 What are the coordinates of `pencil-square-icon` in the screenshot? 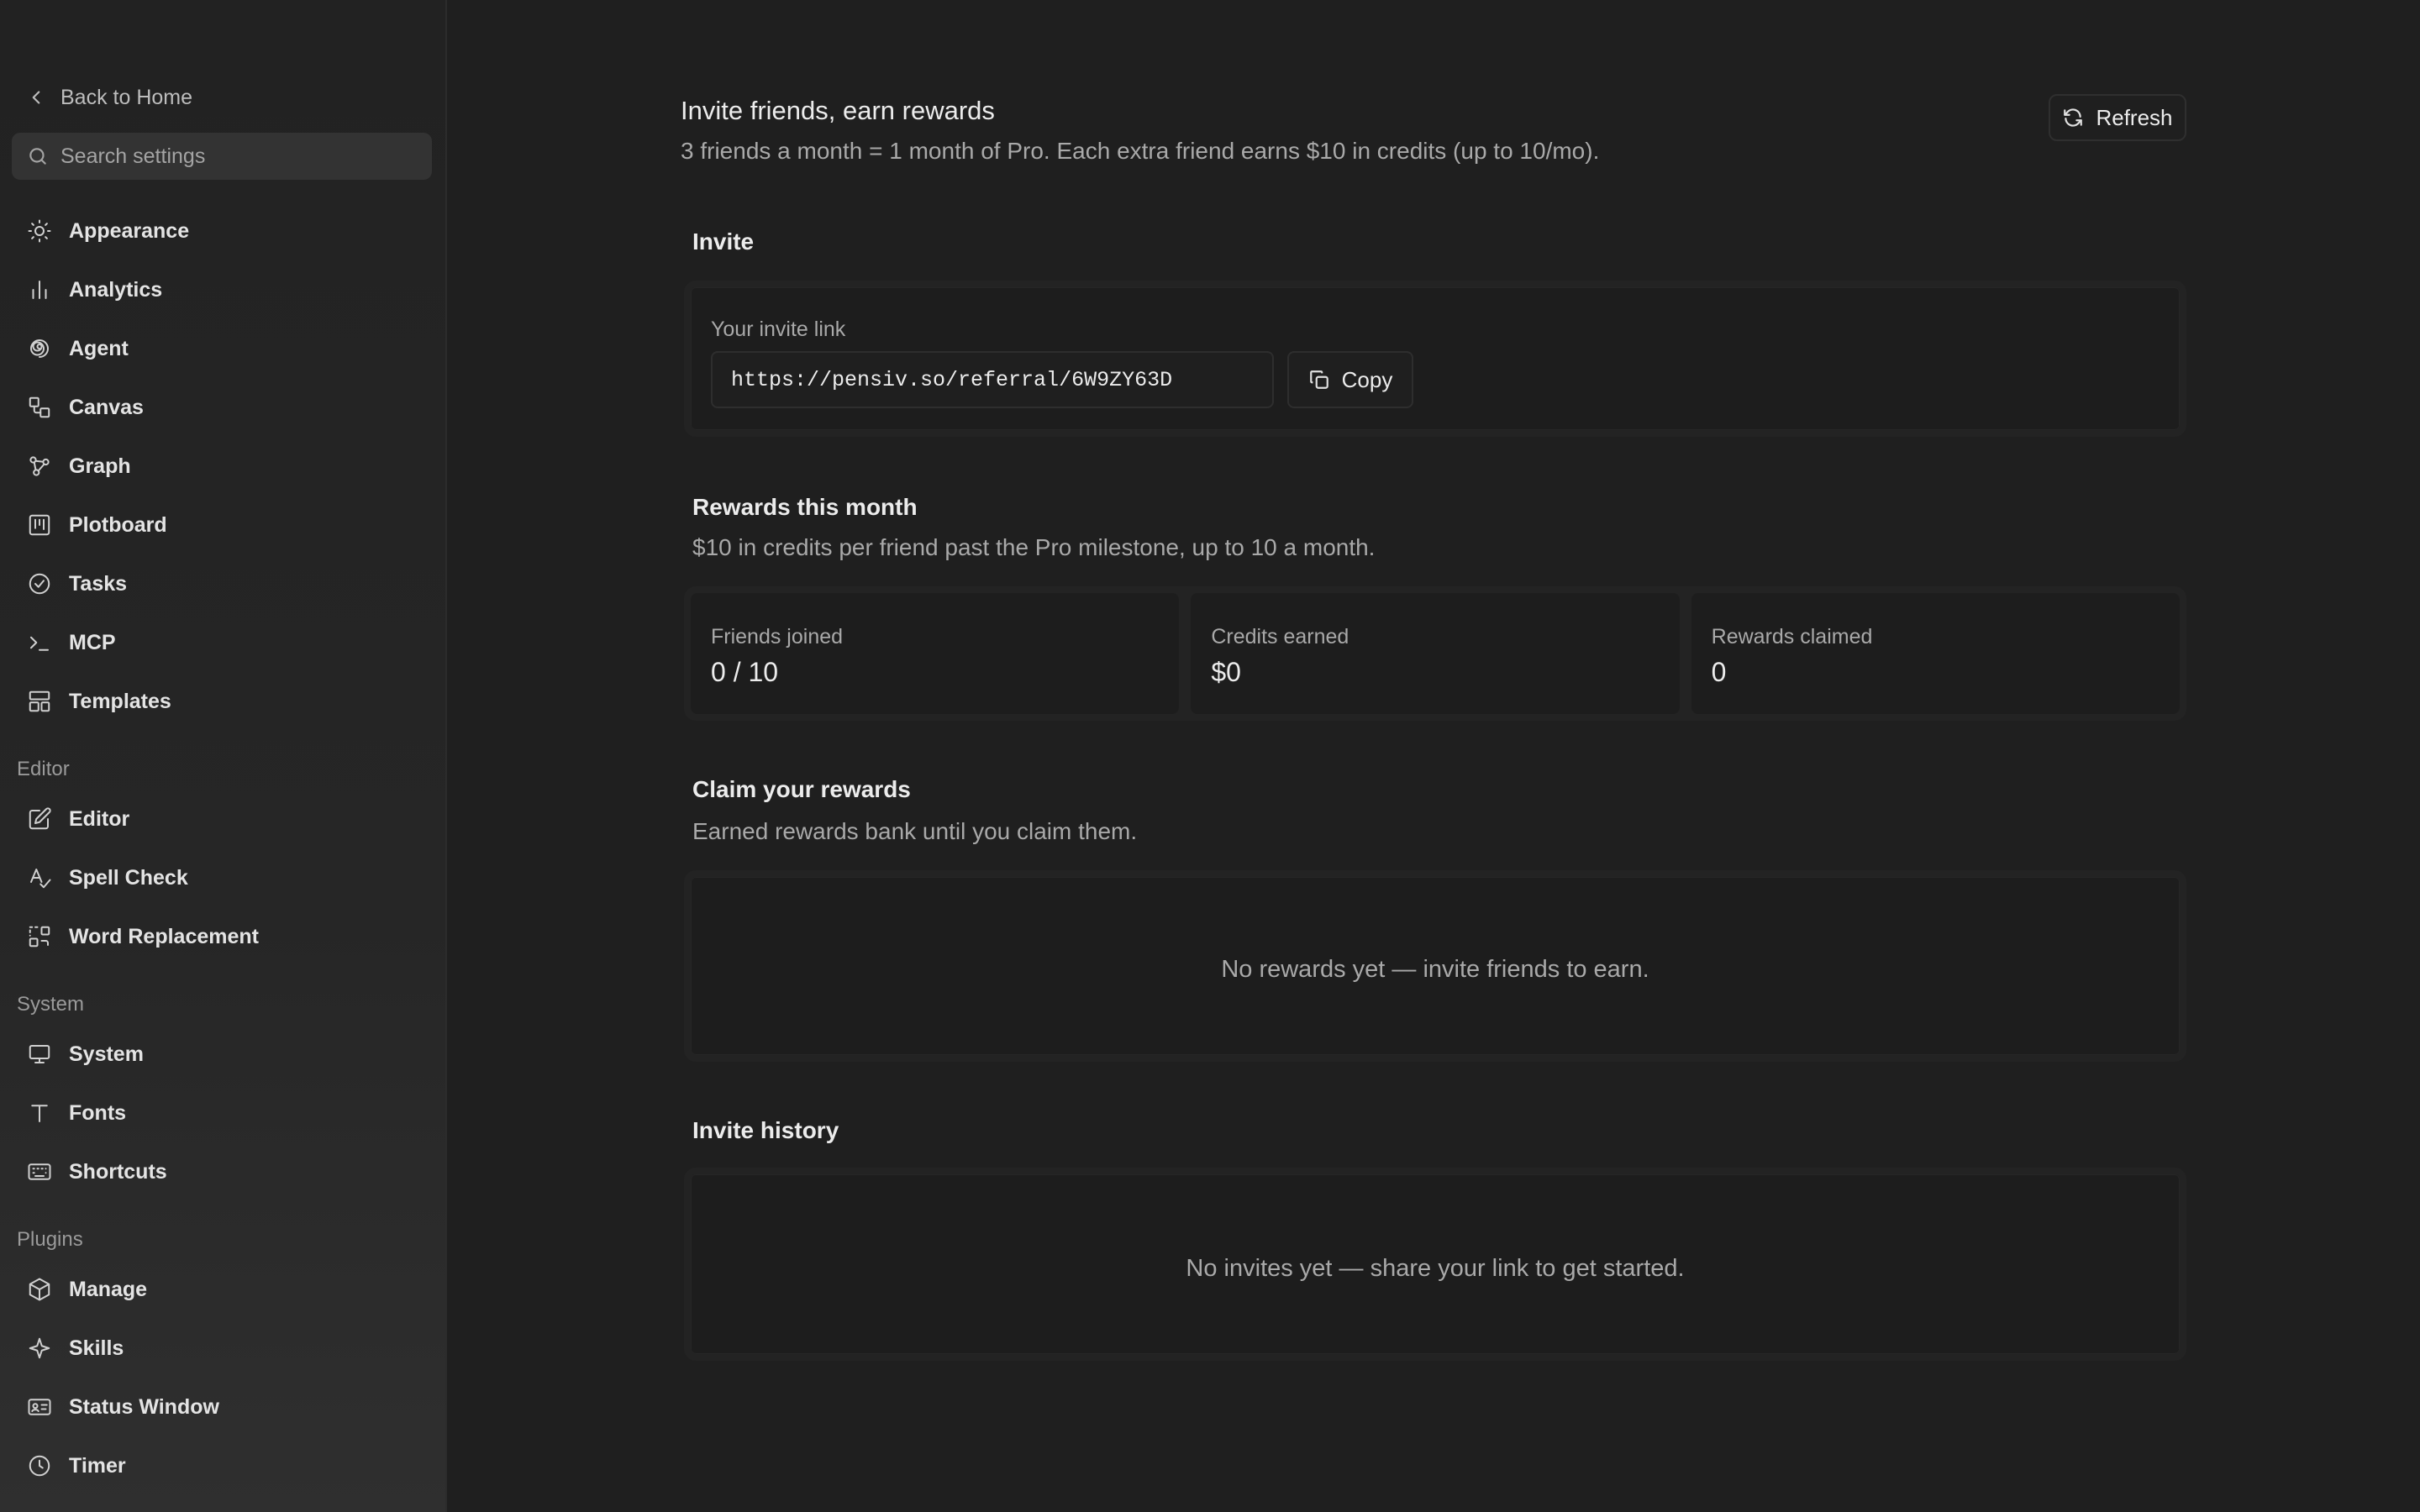 It's located at (40, 818).